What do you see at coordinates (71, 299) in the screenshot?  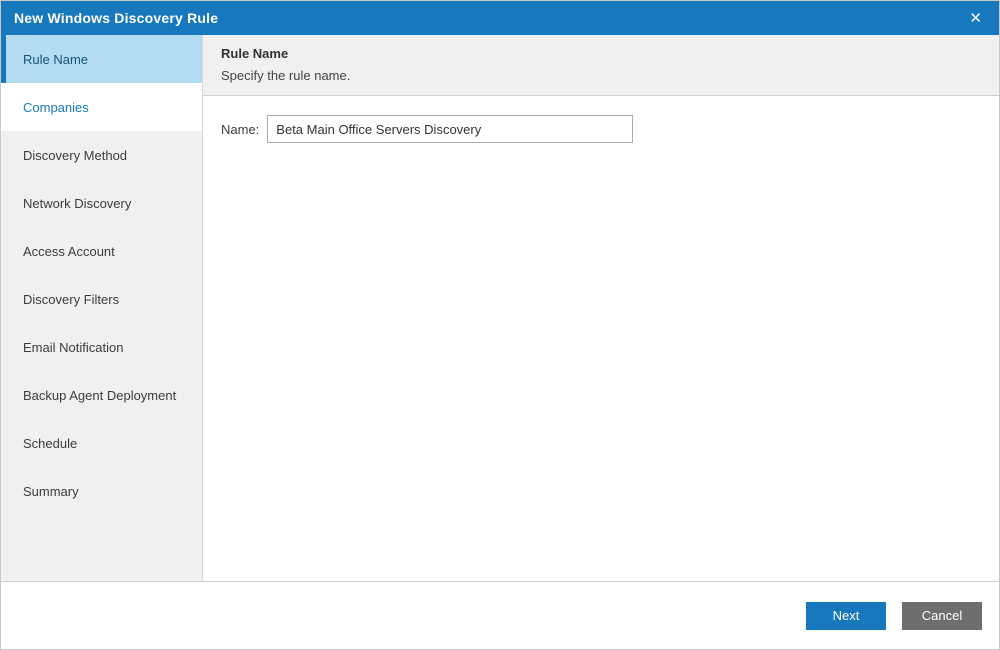 I see `sidebar-item-label: Discovery Filters` at bounding box center [71, 299].